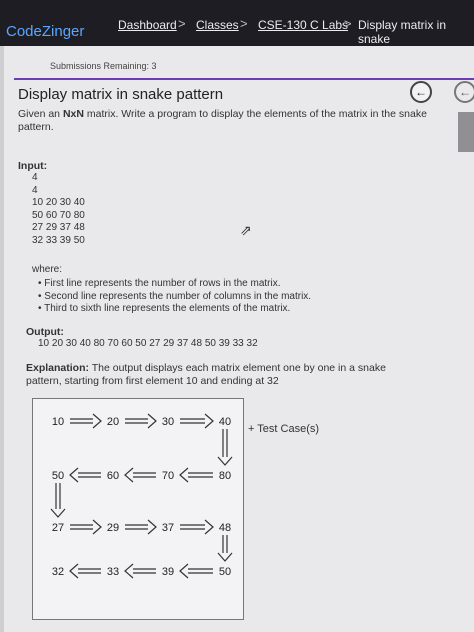 This screenshot has width=474, height=632. Describe the element at coordinates (121, 94) in the screenshot. I see `page-title: Display matrix in snake pattern` at that location.